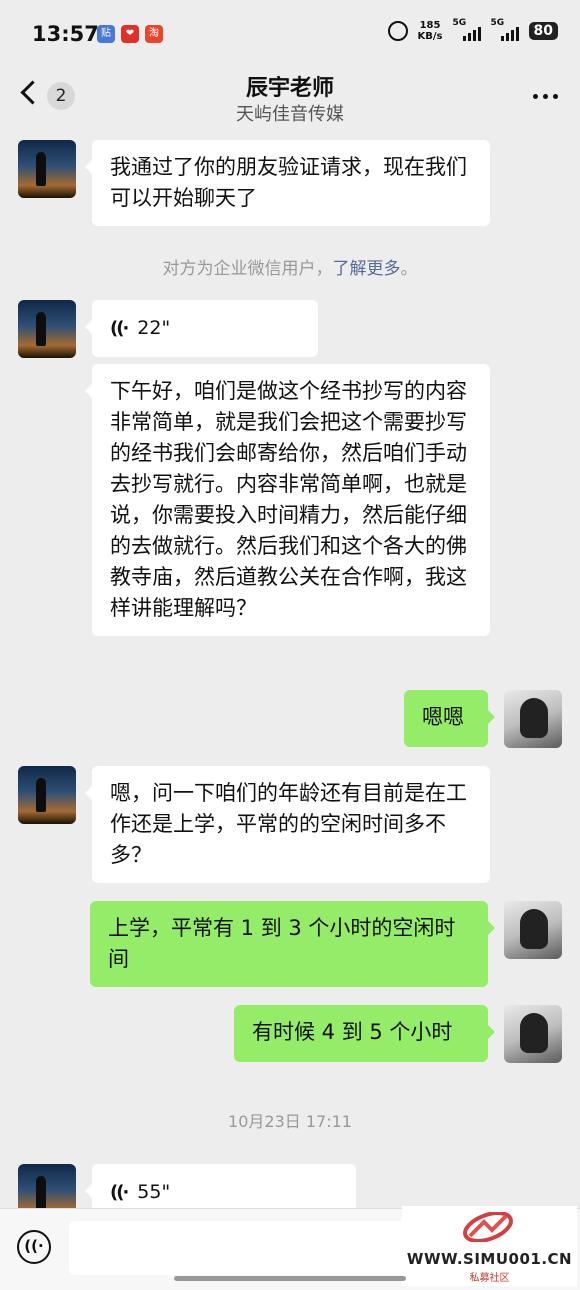 This screenshot has width=580, height=1290. I want to click on voice-duration: 55", so click(154, 1192).